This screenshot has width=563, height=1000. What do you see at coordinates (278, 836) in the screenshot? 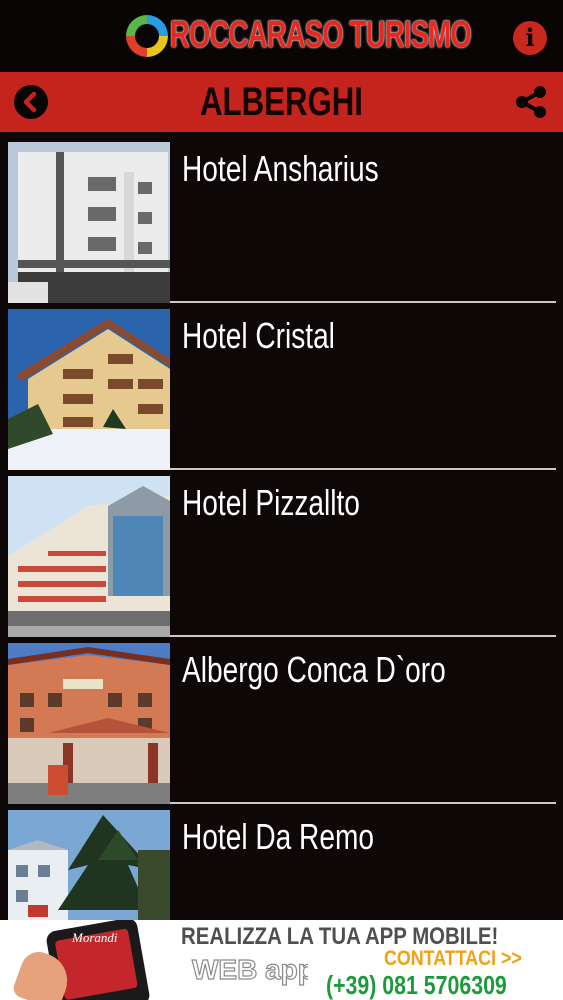
I see `hotel-name: Hotel Da Remo` at bounding box center [278, 836].